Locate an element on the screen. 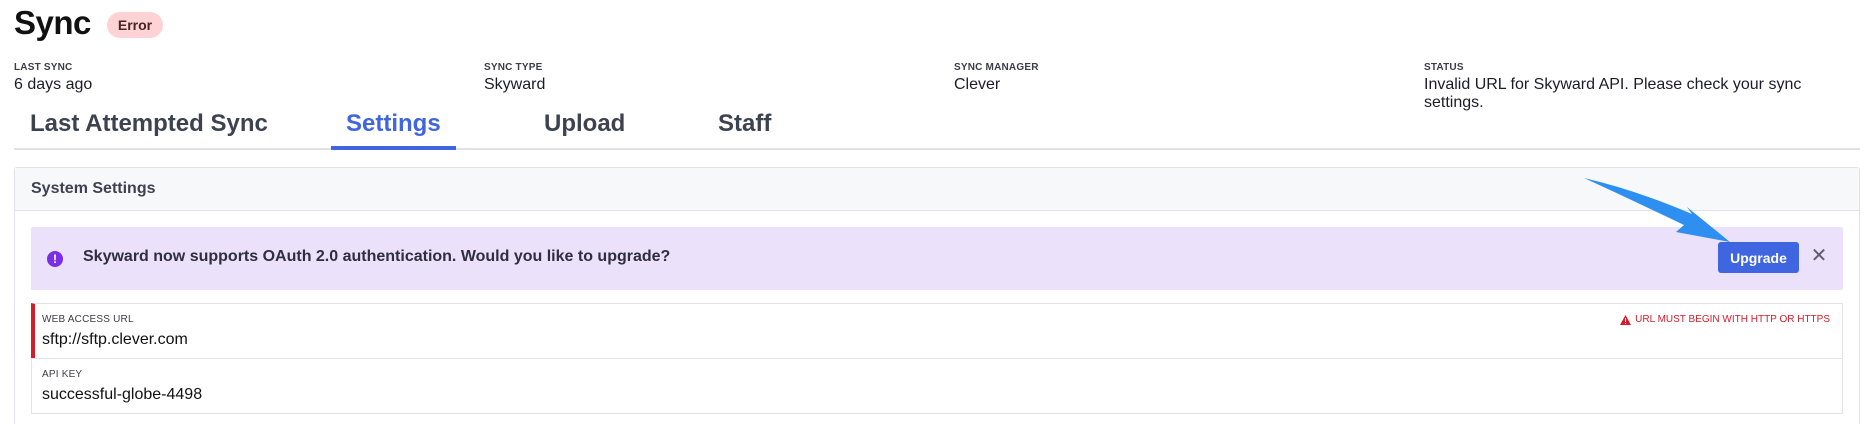  api-key-field: API KEY is located at coordinates (937, 386).